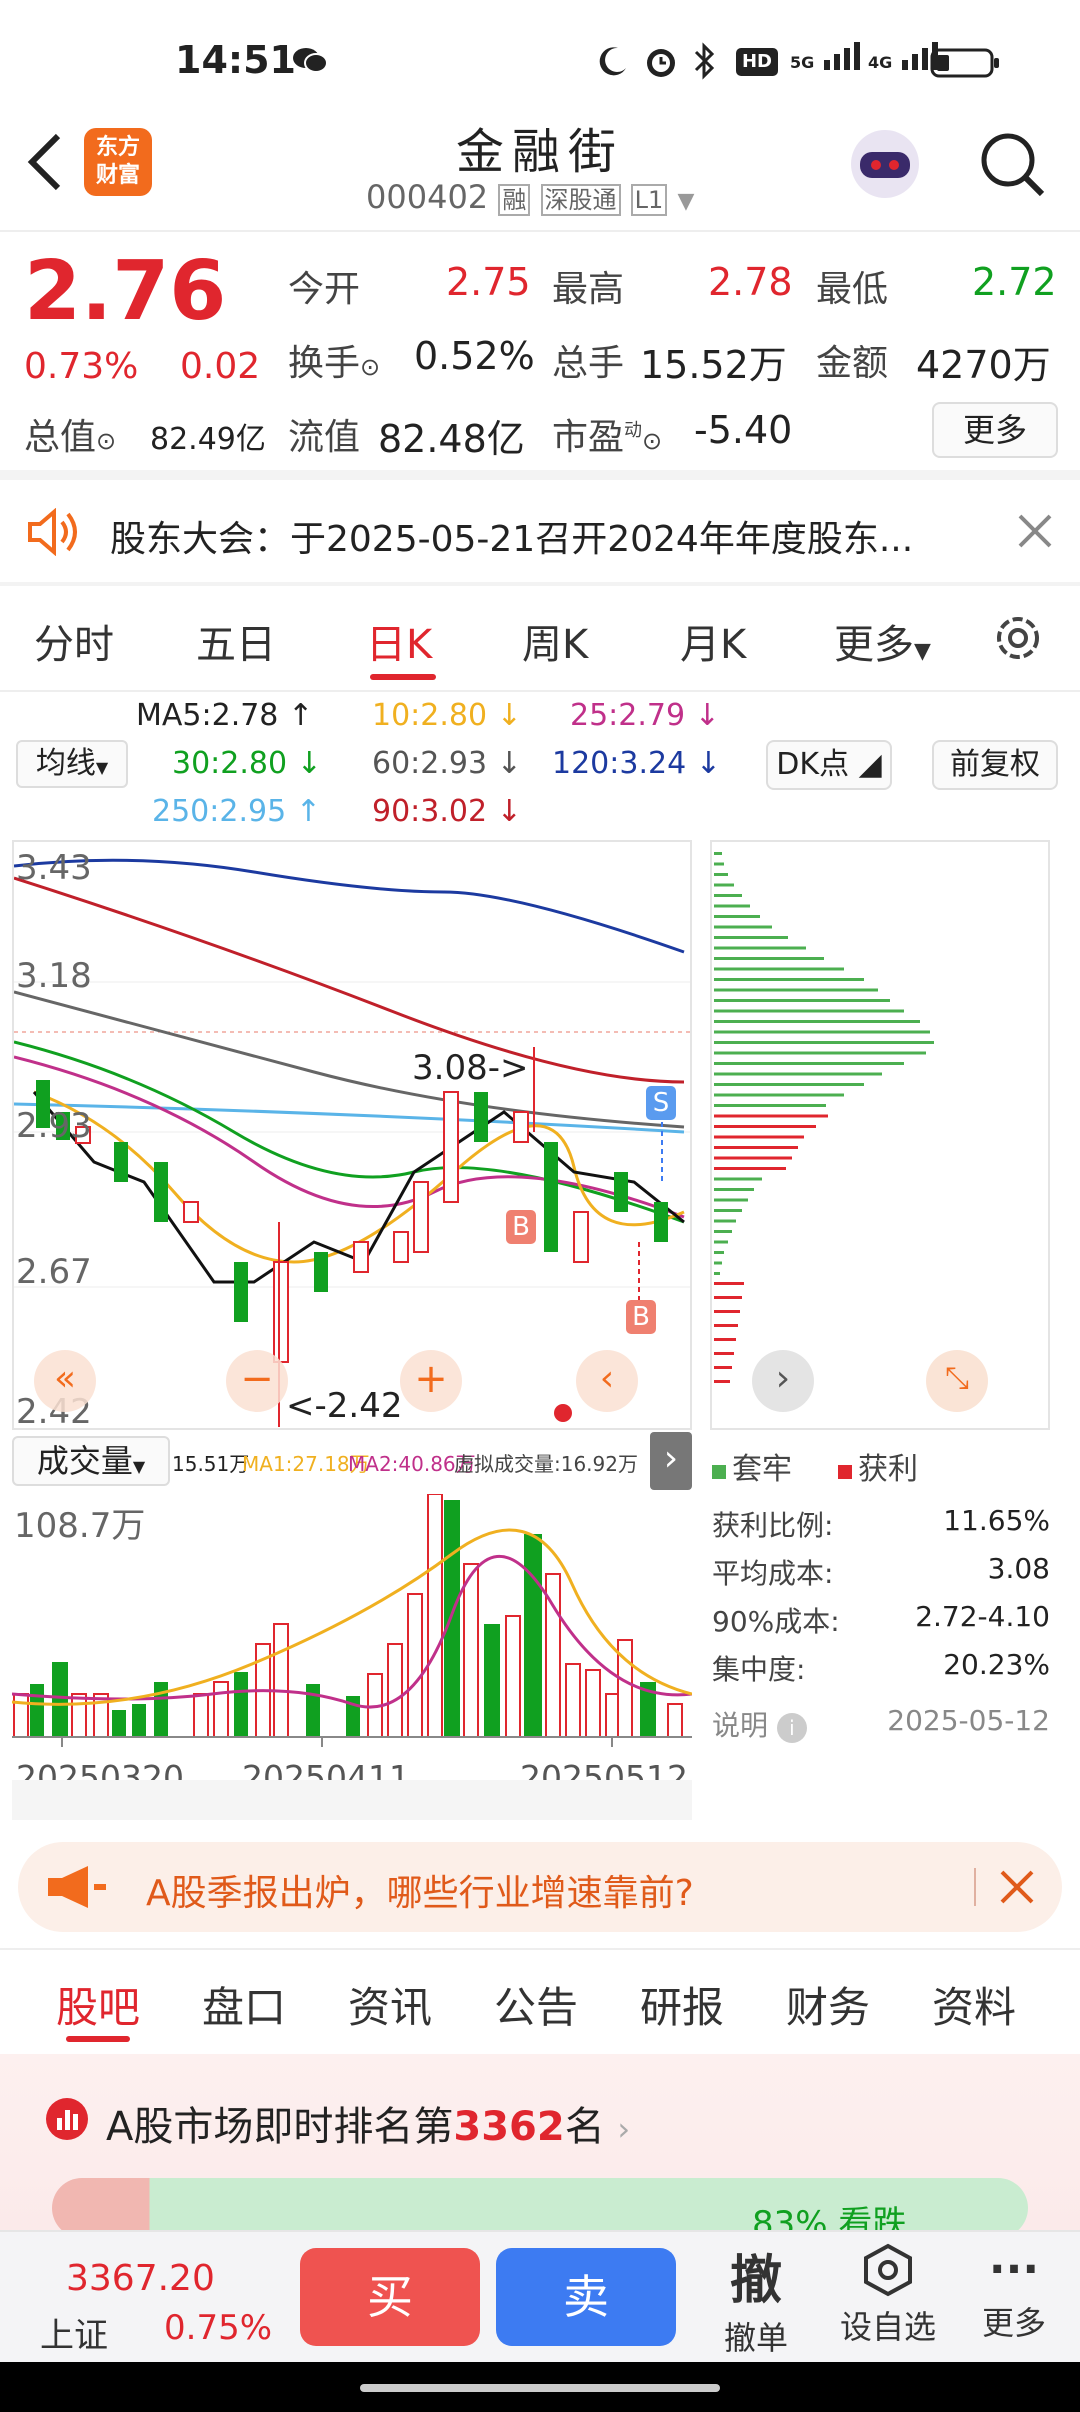  I want to click on bluetooth-icon, so click(704, 63).